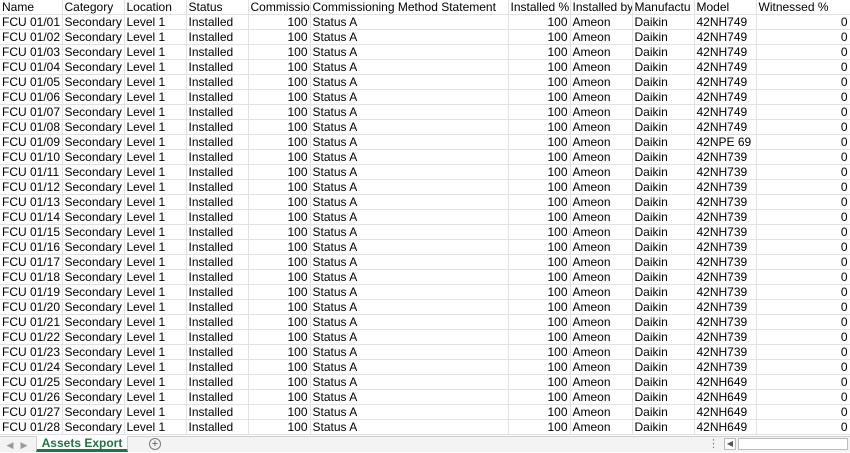 The image size is (850, 453). What do you see at coordinates (10, 445) in the screenshot?
I see `triangle-left-icon: ◀` at bounding box center [10, 445].